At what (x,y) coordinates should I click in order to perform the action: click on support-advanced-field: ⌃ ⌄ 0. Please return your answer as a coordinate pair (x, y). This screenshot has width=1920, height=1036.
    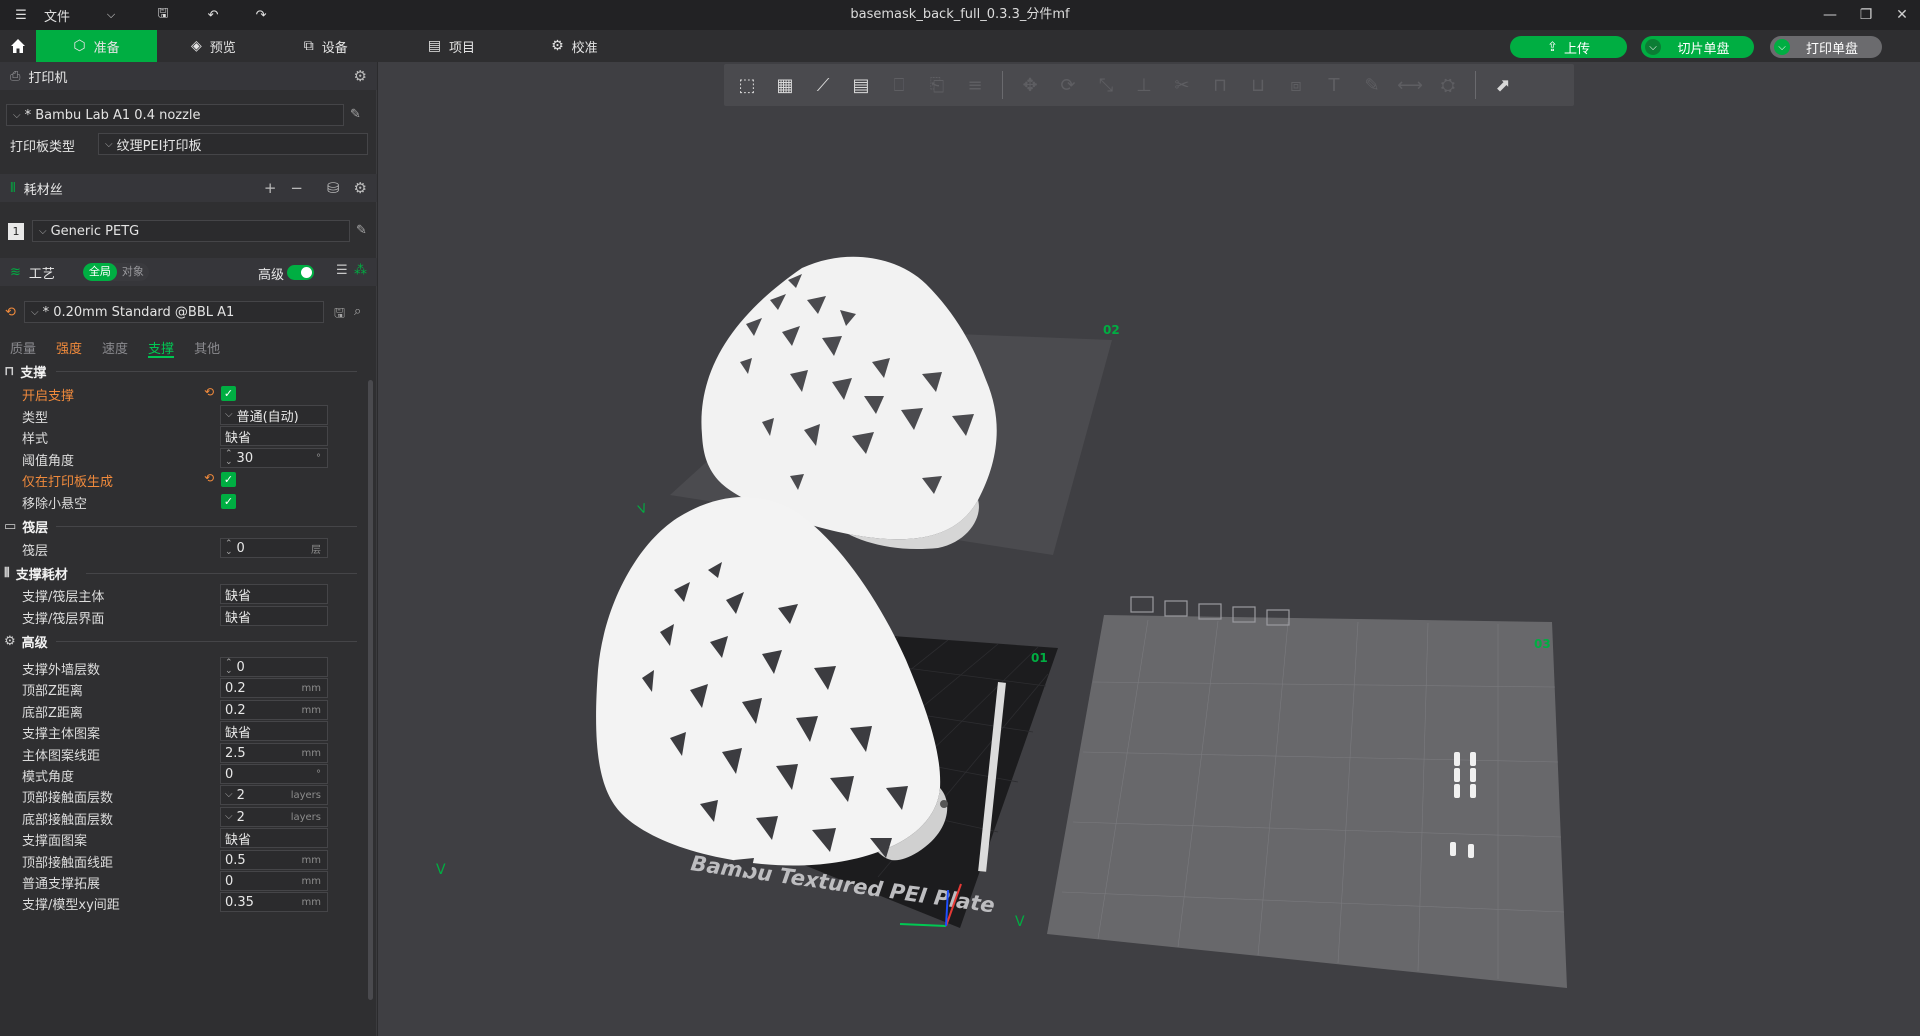
    Looking at the image, I should click on (274, 667).